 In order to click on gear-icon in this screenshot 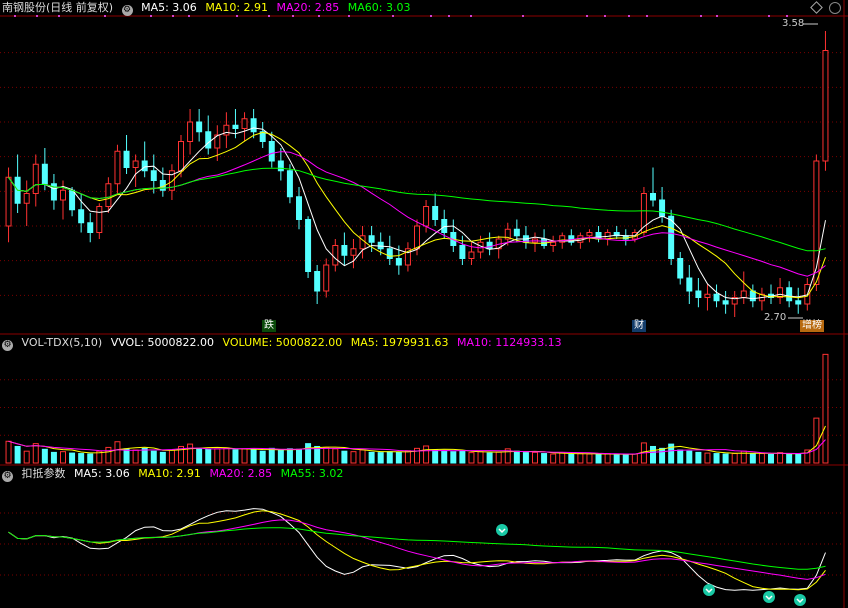, I will do `click(835, 8)`.